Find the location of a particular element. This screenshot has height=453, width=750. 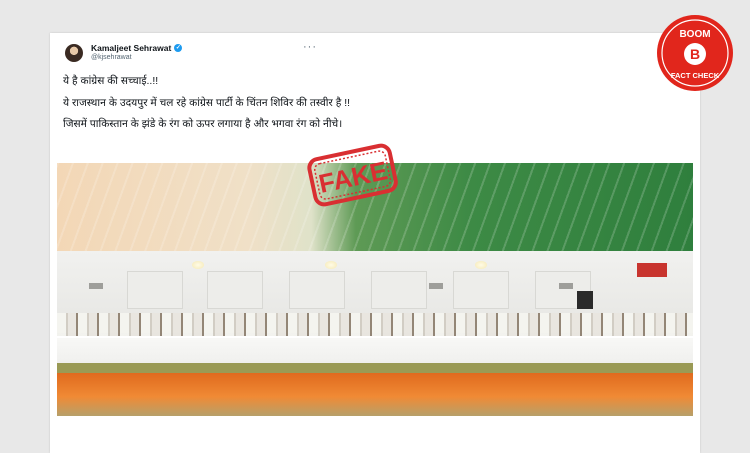

author-name: Kamaljeet Sehrawat ✓ is located at coordinates (137, 48).